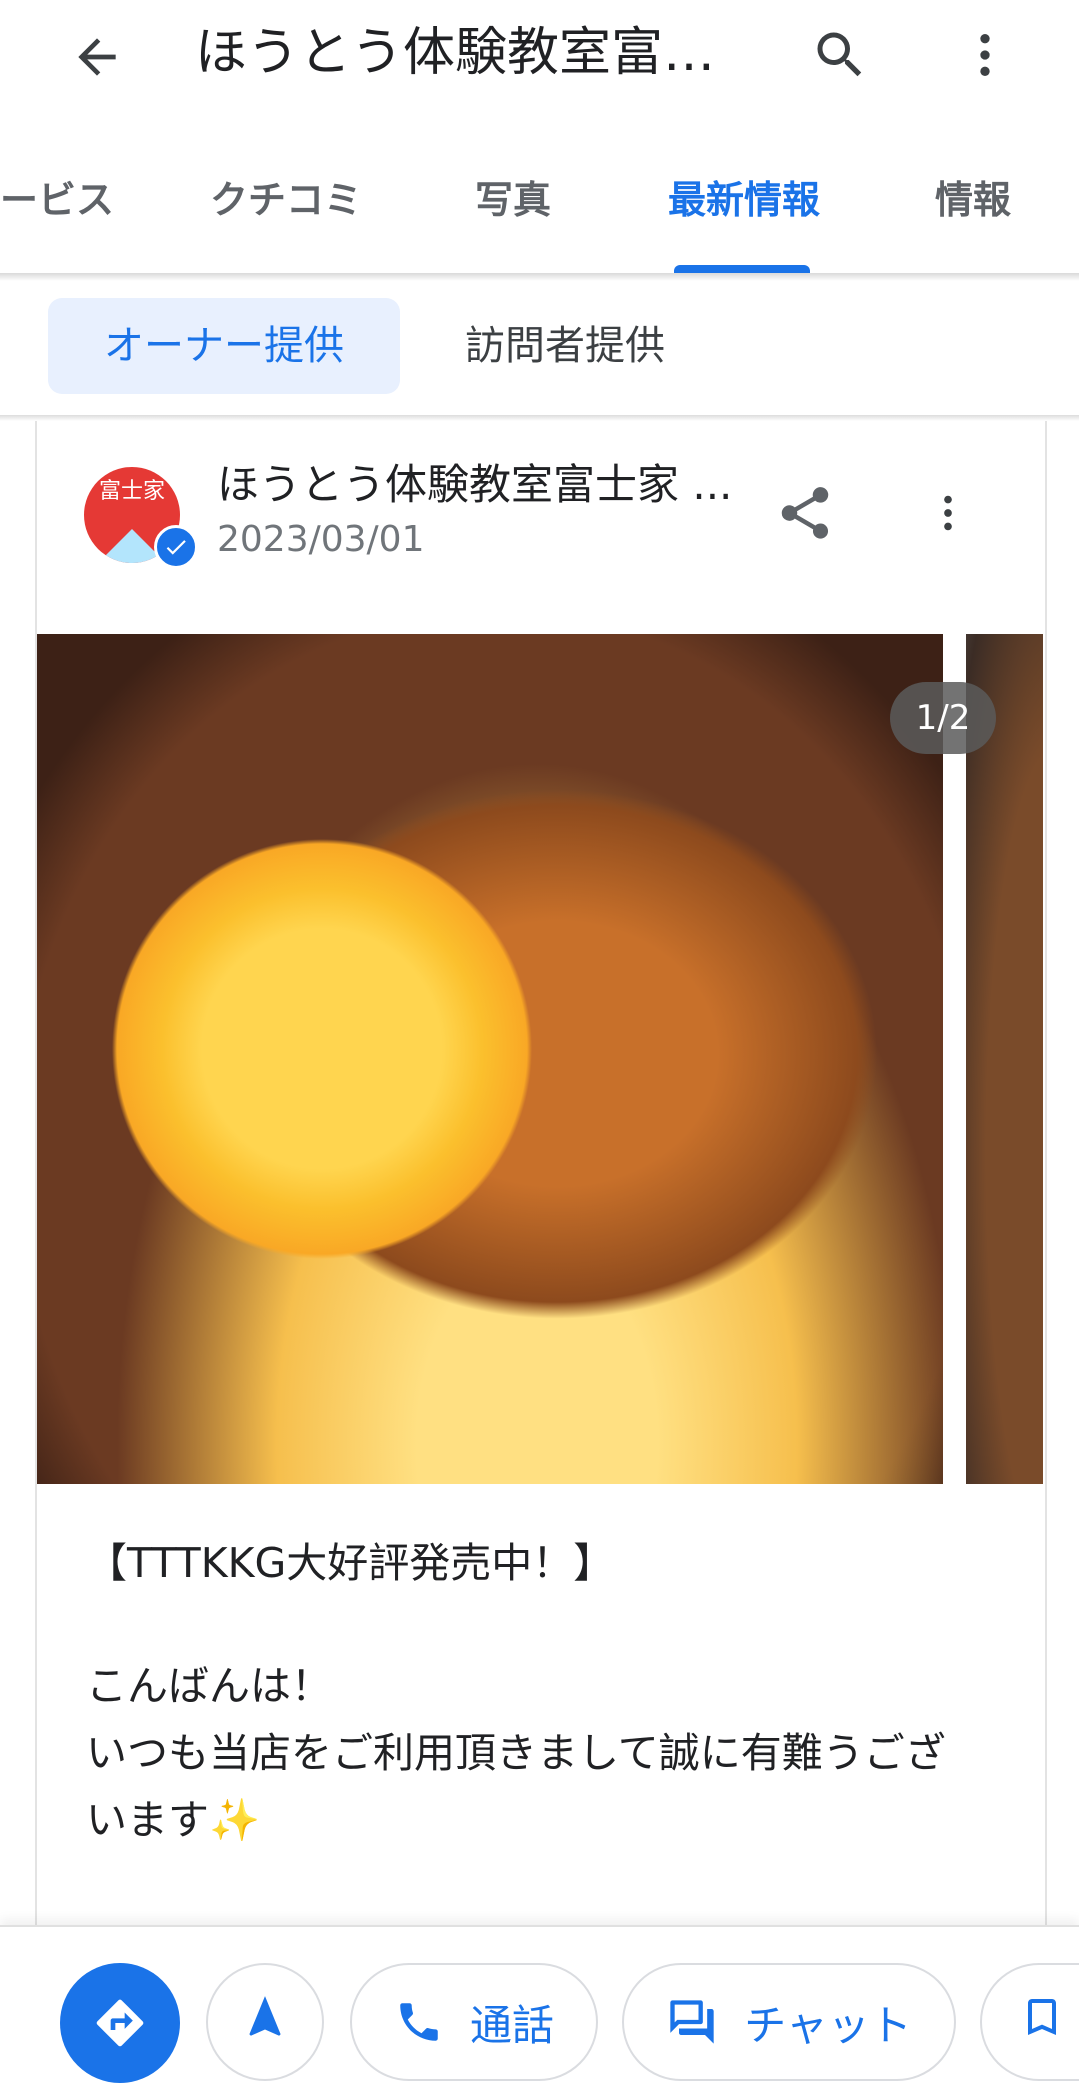  Describe the element at coordinates (513, 216) in the screenshot. I see `tab-photos: 写真` at that location.